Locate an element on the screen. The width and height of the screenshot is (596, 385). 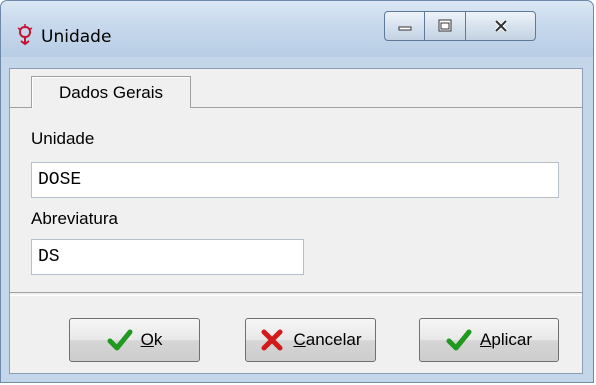
tab-label: Dados Gerais is located at coordinates (111, 92).